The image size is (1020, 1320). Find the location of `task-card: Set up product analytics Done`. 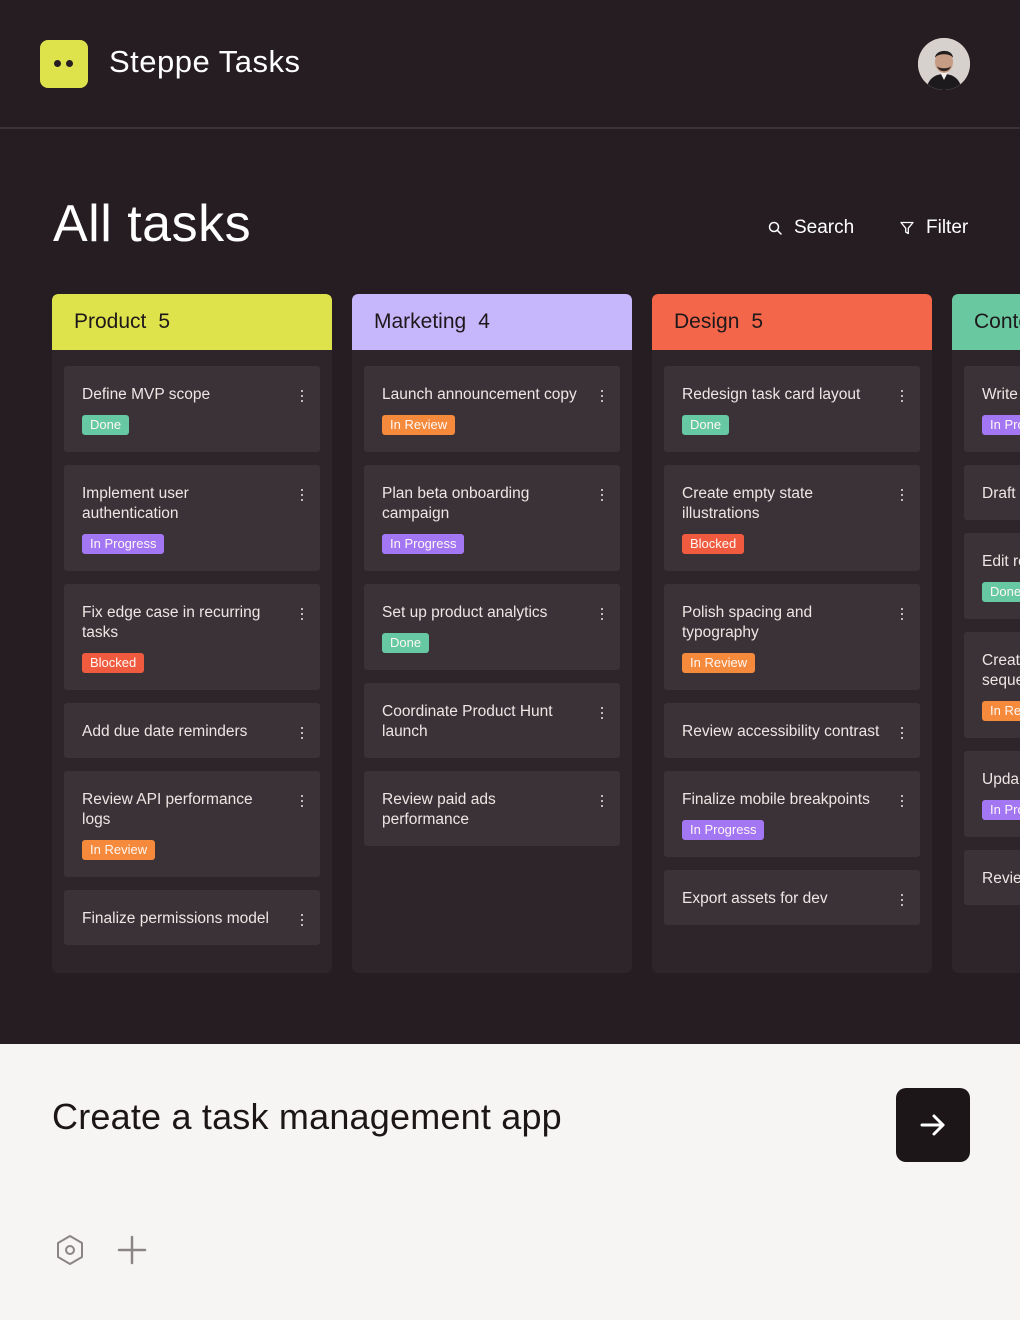

task-card: Set up product analytics Done is located at coordinates (492, 627).